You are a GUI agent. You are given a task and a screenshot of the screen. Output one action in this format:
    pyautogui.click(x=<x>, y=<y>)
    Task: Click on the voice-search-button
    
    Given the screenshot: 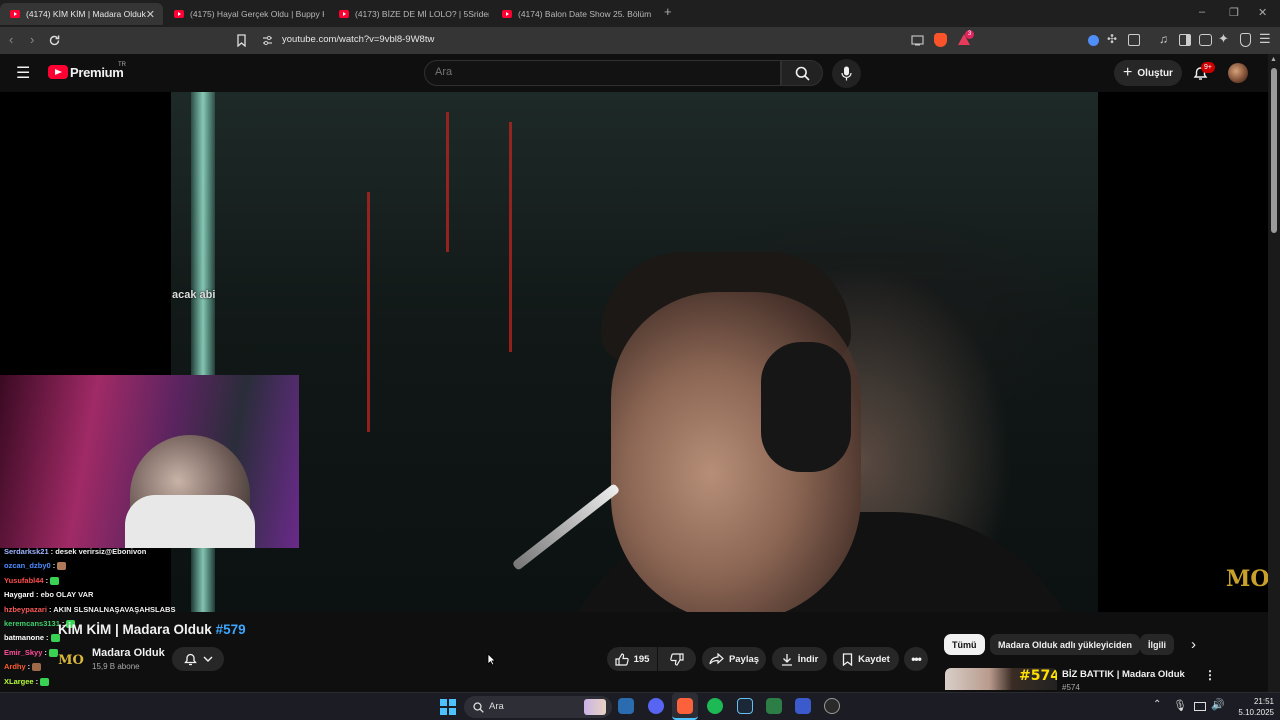 What is the action you would take?
    pyautogui.click(x=846, y=73)
    